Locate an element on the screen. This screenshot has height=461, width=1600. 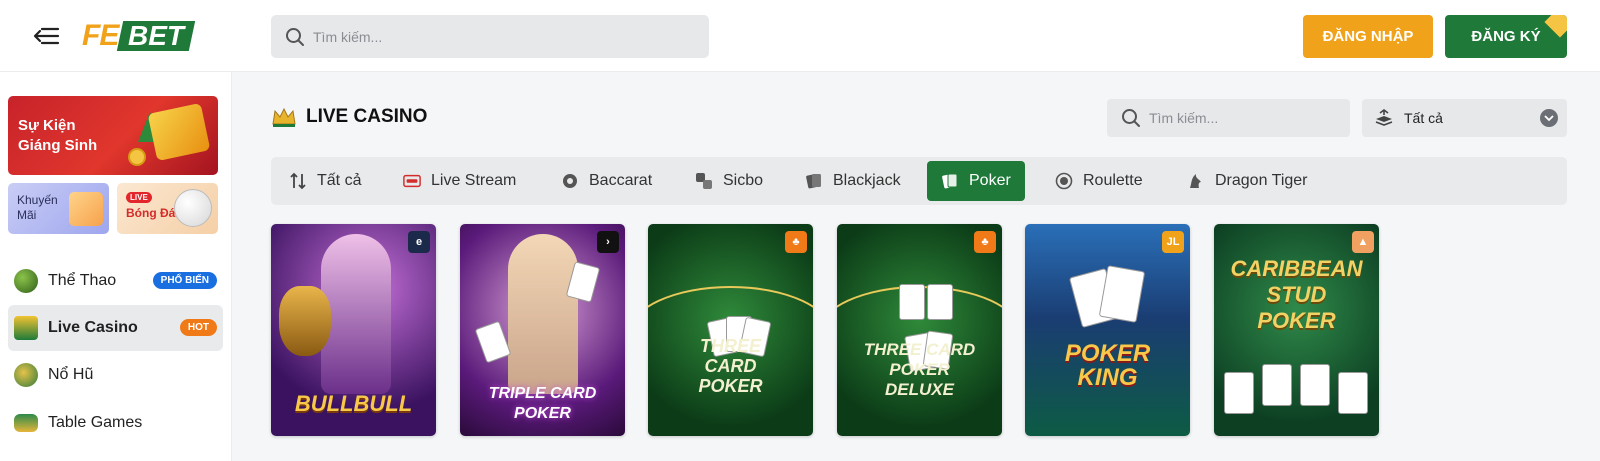
table-games-icon is located at coordinates (26, 423).